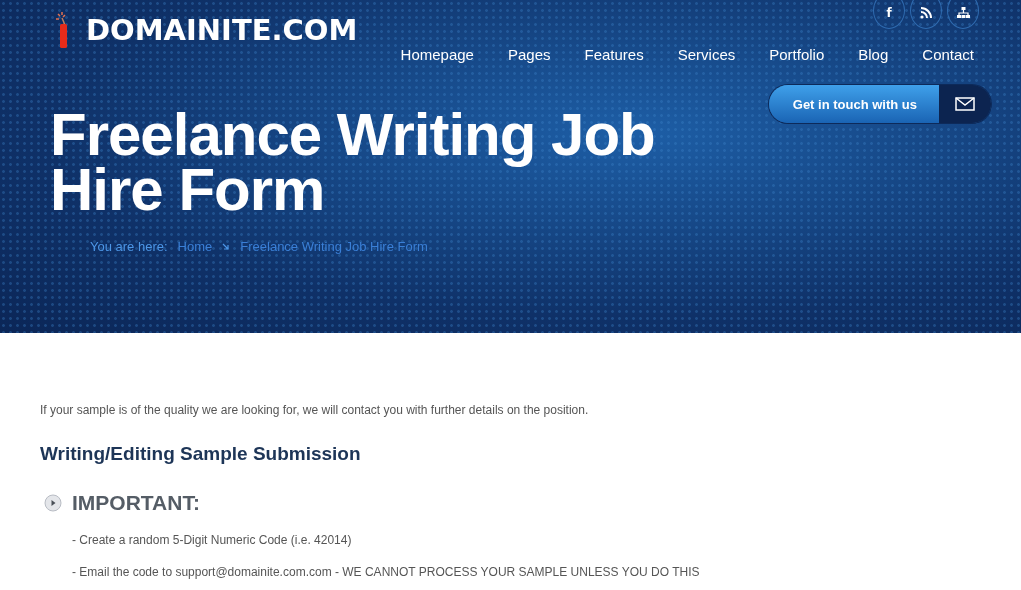  I want to click on sitemap-icon, so click(963, 13).